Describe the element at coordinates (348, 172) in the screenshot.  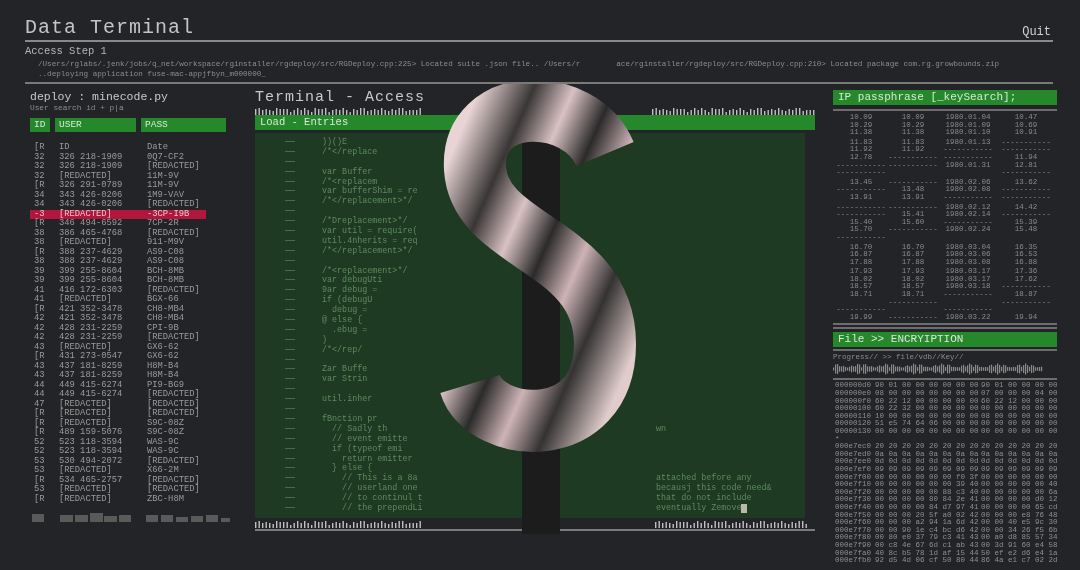
I see `code-text: var Buffer` at that location.